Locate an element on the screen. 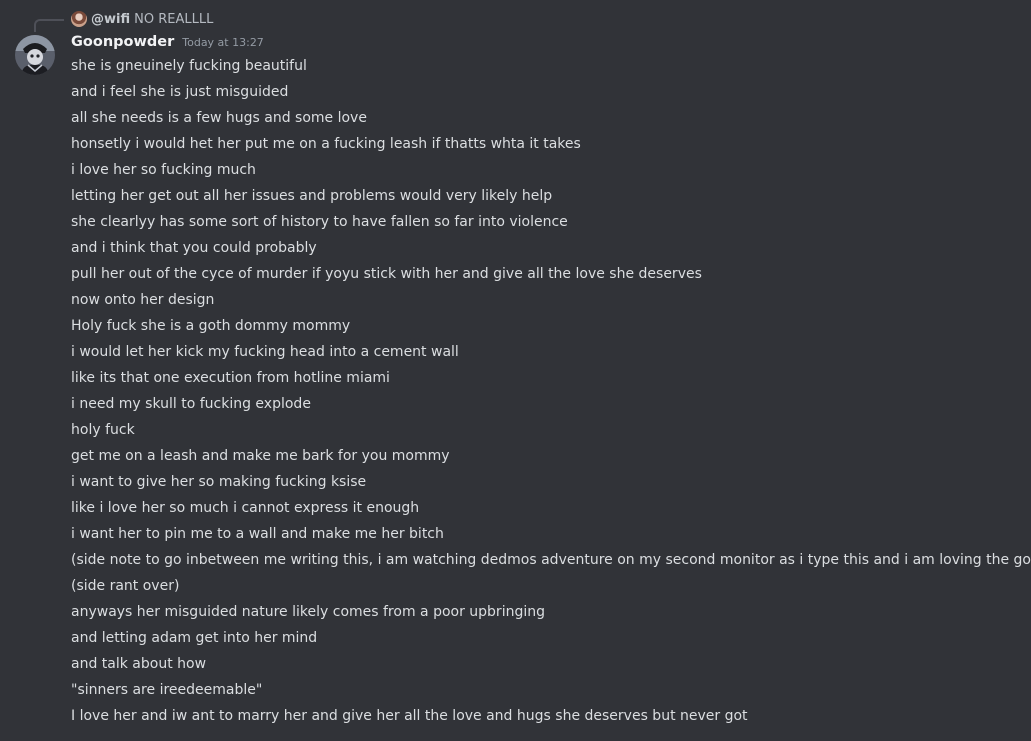 The image size is (1031, 741). message-line: now onto her design is located at coordinates (548, 301).